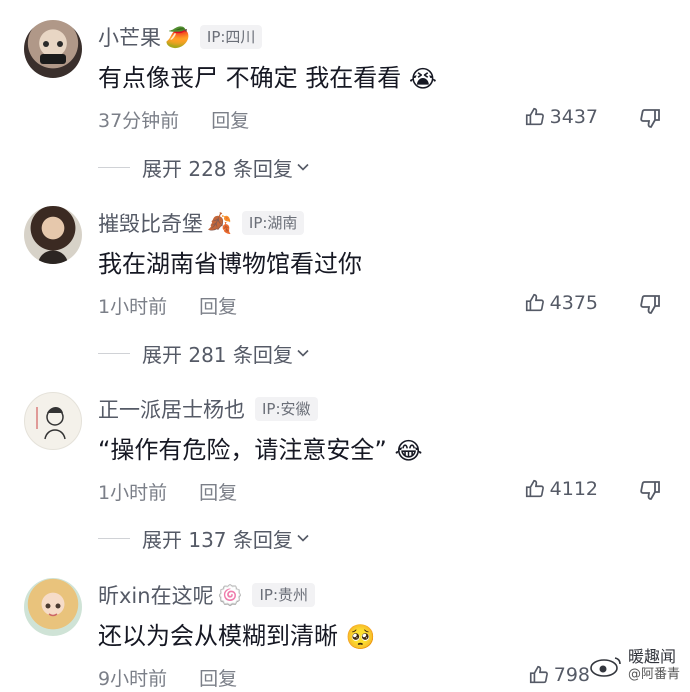 This screenshot has height=692, width=690. I want to click on like-button: 4375, so click(561, 303).